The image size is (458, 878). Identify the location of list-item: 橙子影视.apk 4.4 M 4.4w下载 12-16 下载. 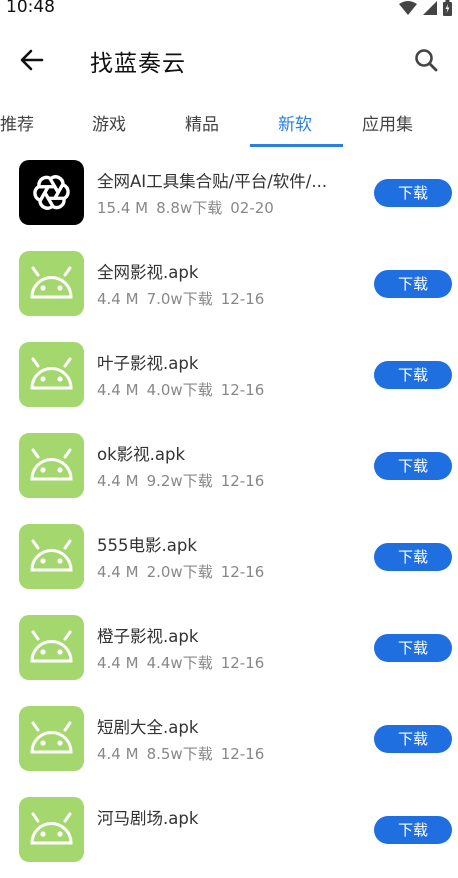
(229, 650).